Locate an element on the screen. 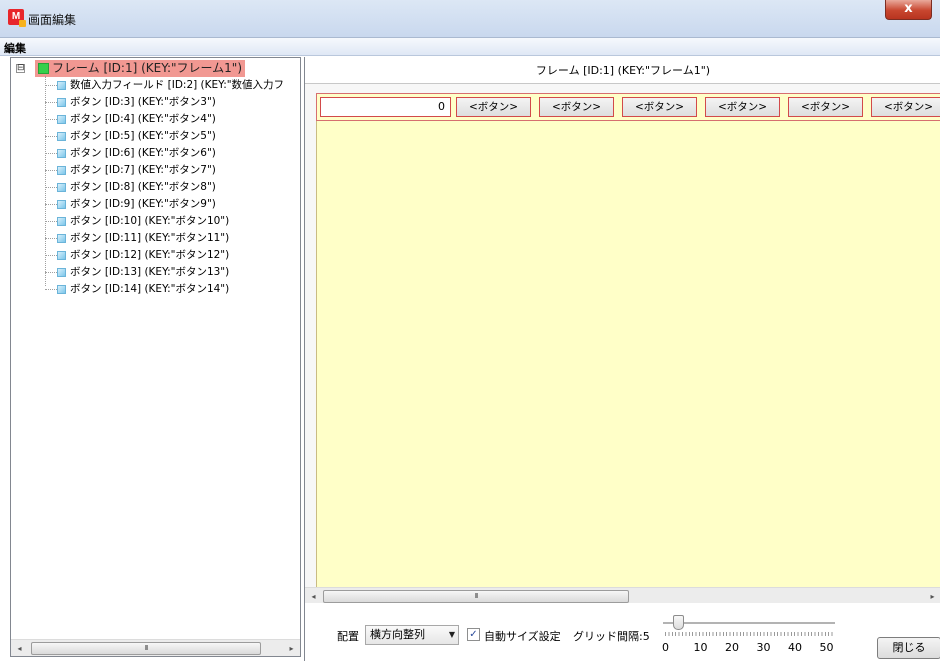 This screenshot has width=940, height=661. app-logo-icon: M is located at coordinates (17, 18).